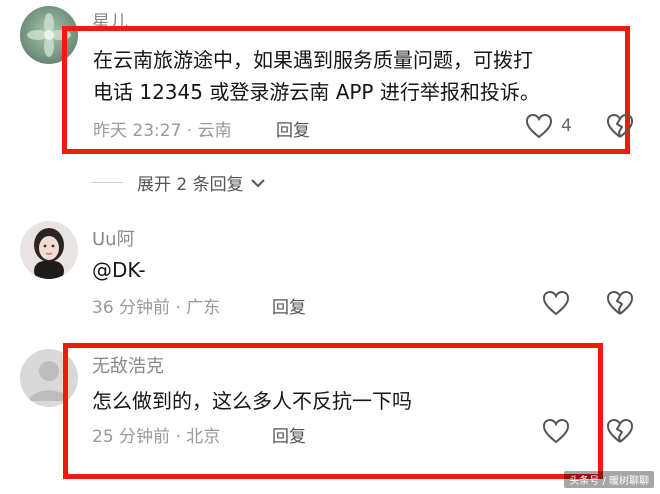 The width and height of the screenshot is (660, 494). What do you see at coordinates (316, 92) in the screenshot?
I see `comment-text: 电话 12345 或登录游云南 APP 进行举报和投诉。` at bounding box center [316, 92].